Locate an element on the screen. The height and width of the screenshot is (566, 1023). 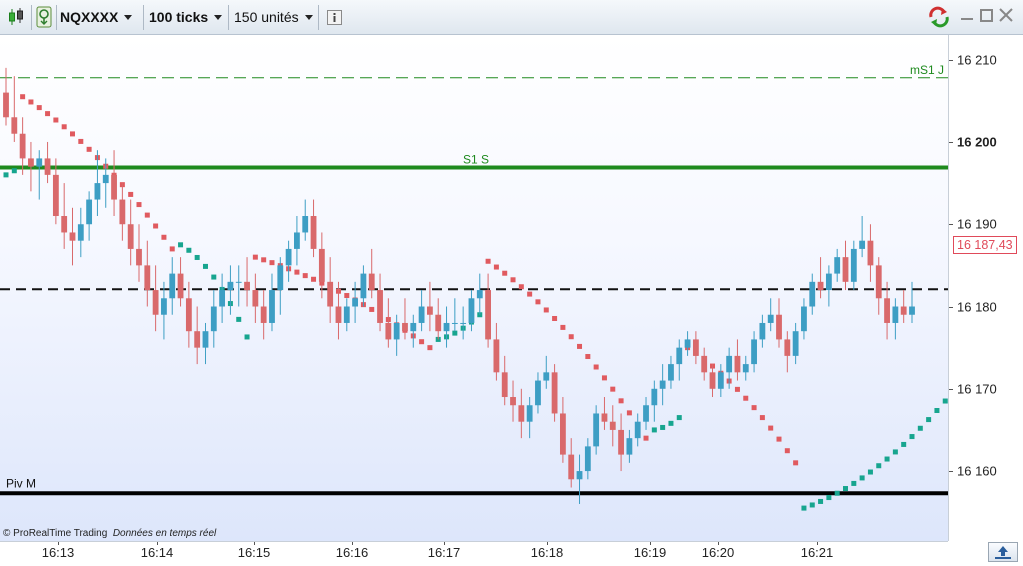
maximize-icon is located at coordinates (986, 15).